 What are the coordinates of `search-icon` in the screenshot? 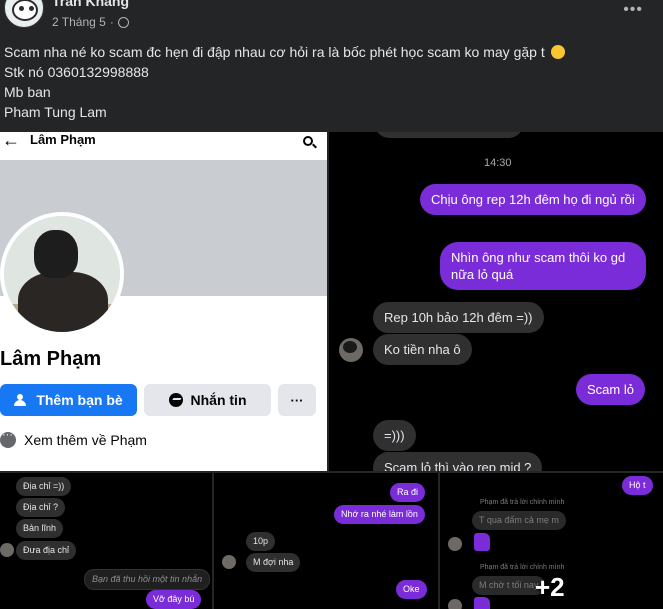 It's located at (308, 141).